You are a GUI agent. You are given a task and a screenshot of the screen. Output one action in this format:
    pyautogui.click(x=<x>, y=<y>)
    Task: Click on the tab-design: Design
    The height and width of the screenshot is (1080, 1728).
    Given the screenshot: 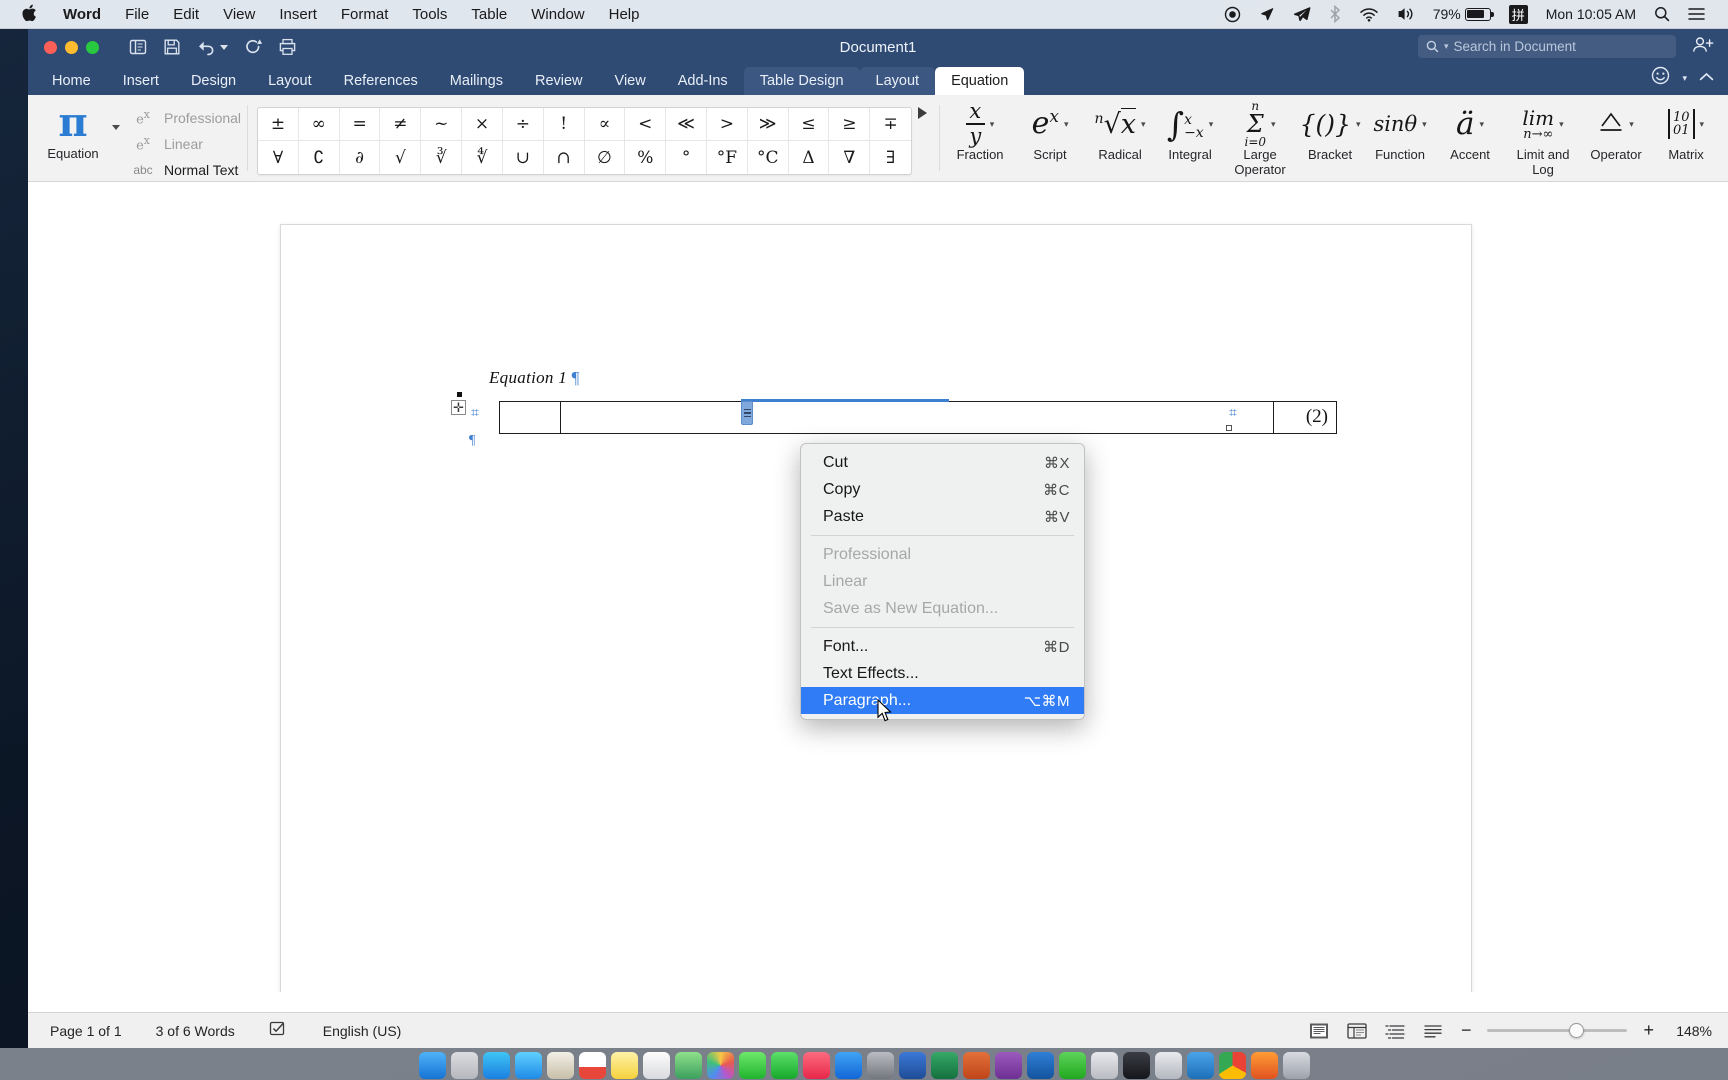 What is the action you would take?
    pyautogui.click(x=213, y=81)
    